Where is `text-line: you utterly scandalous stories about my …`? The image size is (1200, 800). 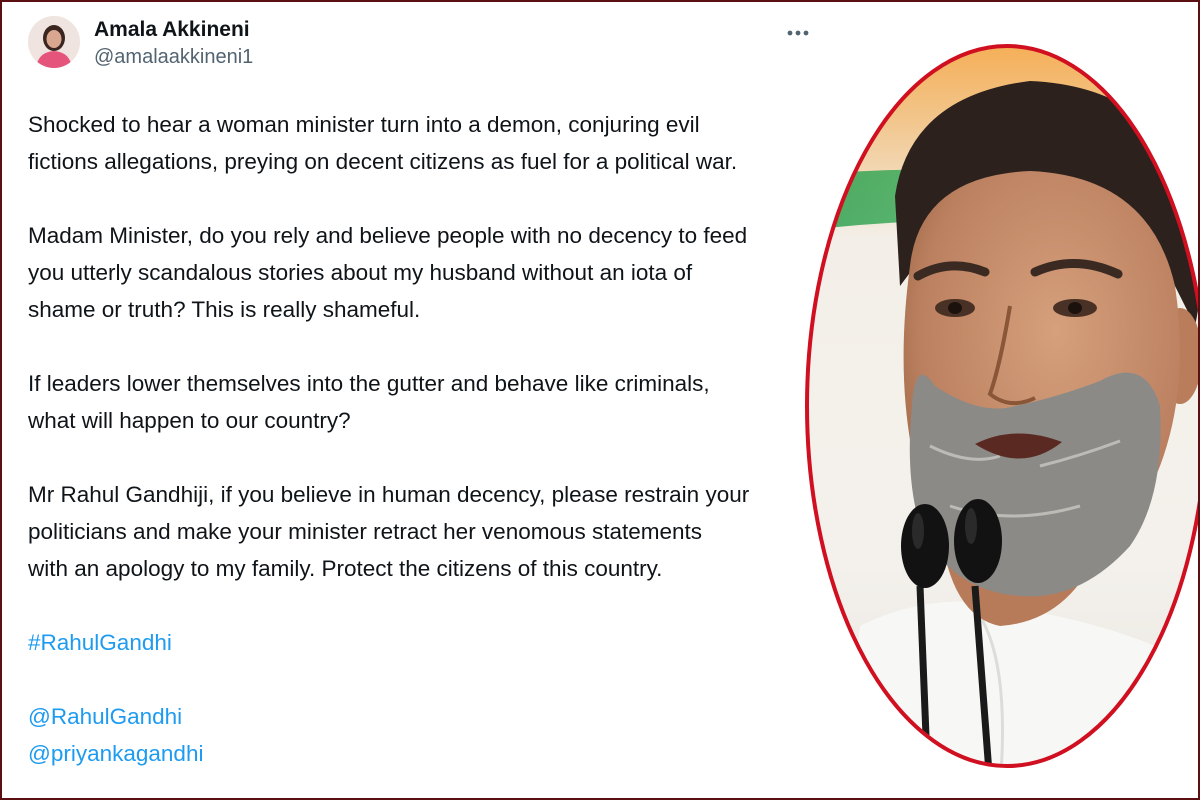 text-line: you utterly scandalous stories about my … is located at coordinates (360, 272).